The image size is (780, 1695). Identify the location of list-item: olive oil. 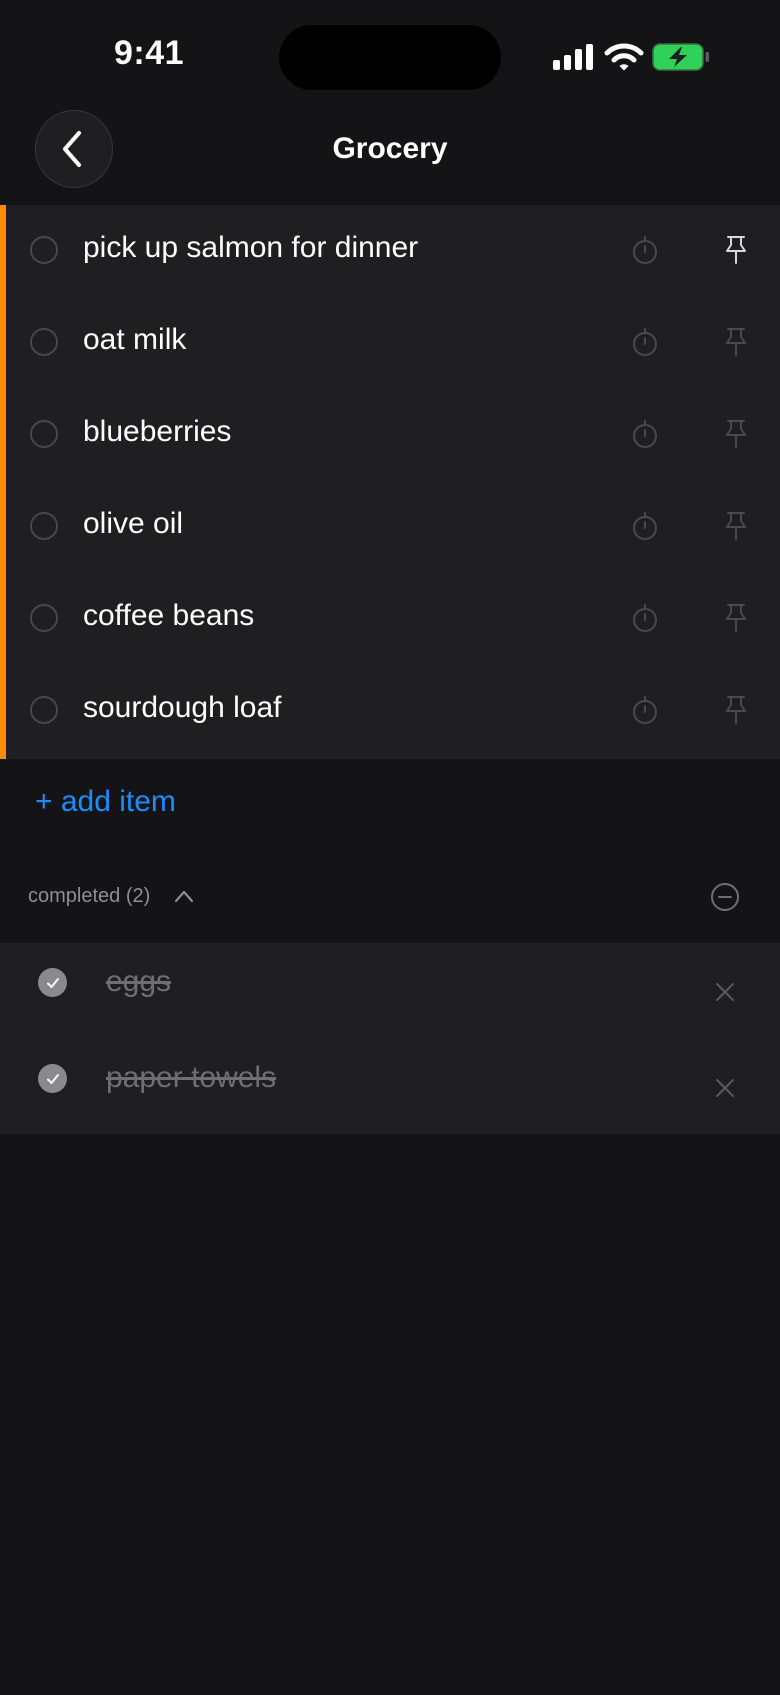
(393, 527).